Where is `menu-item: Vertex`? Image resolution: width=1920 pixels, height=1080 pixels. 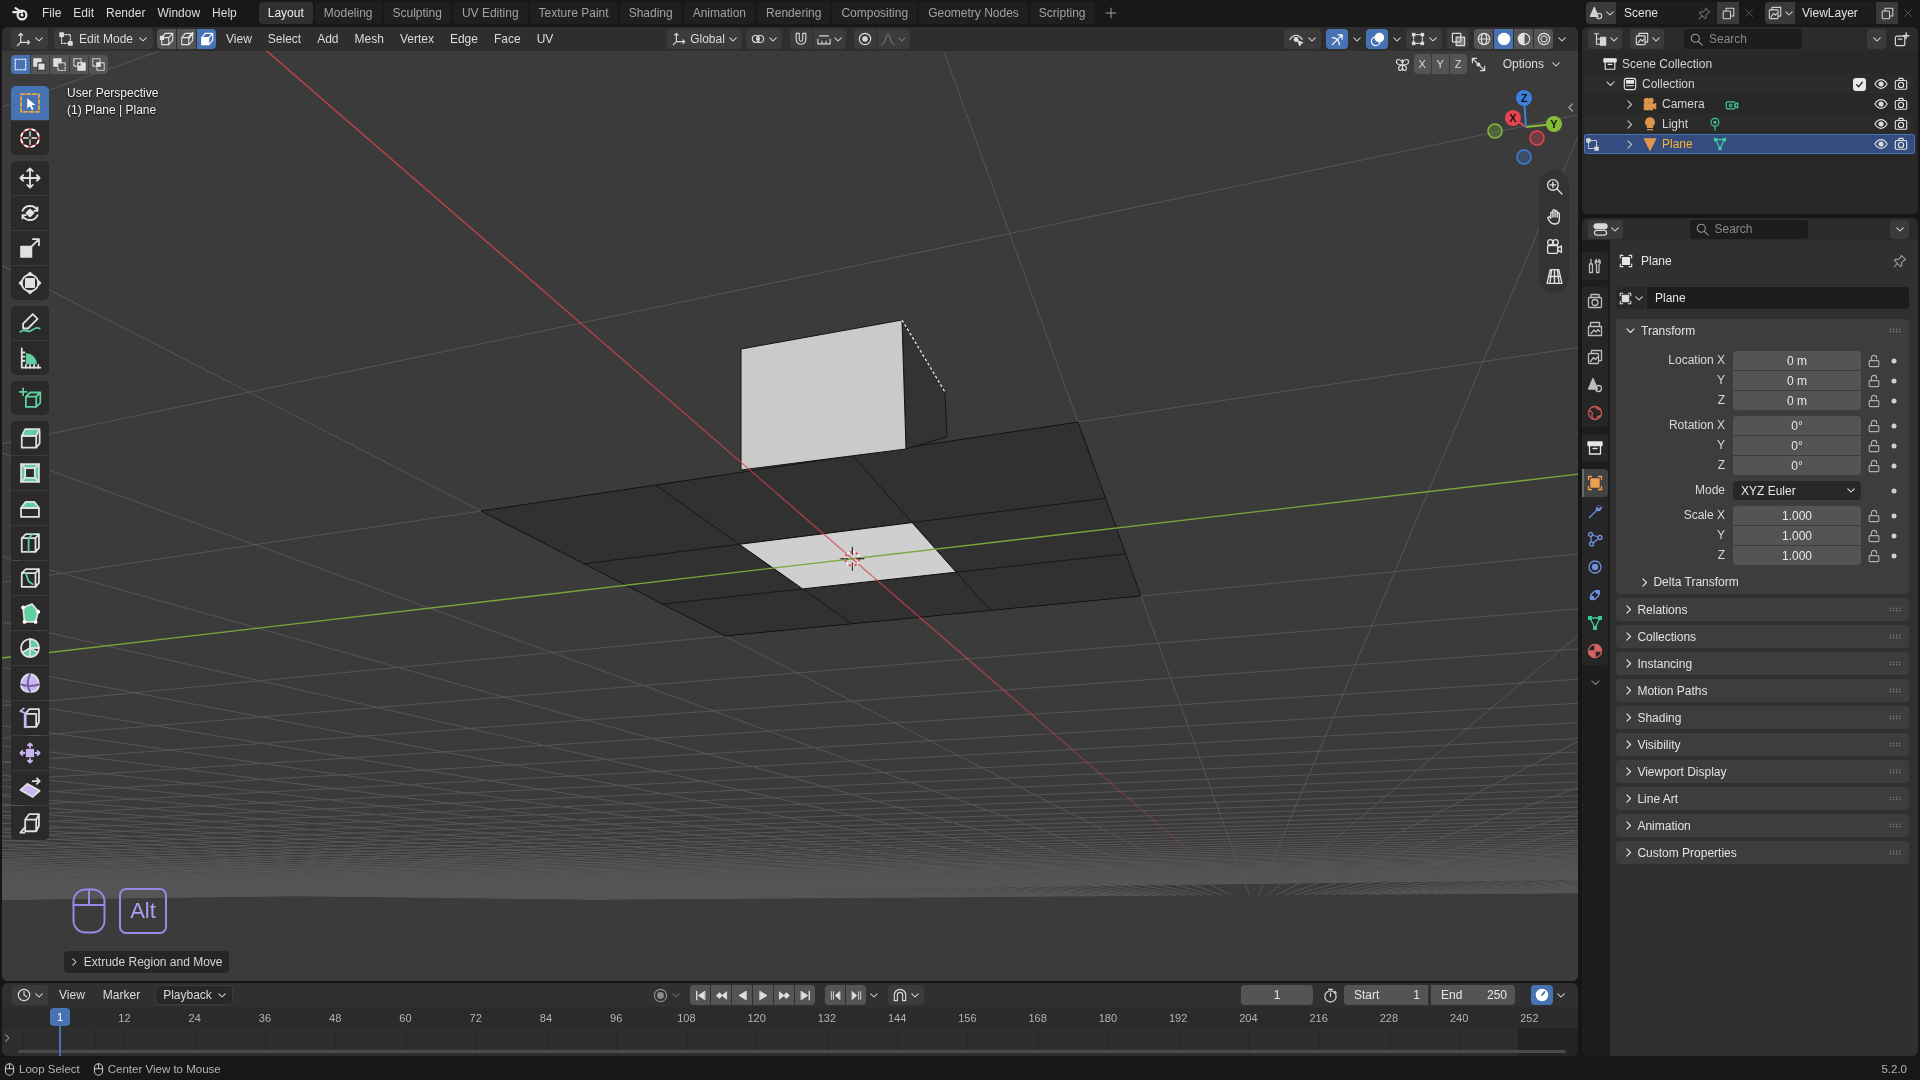 menu-item: Vertex is located at coordinates (416, 39).